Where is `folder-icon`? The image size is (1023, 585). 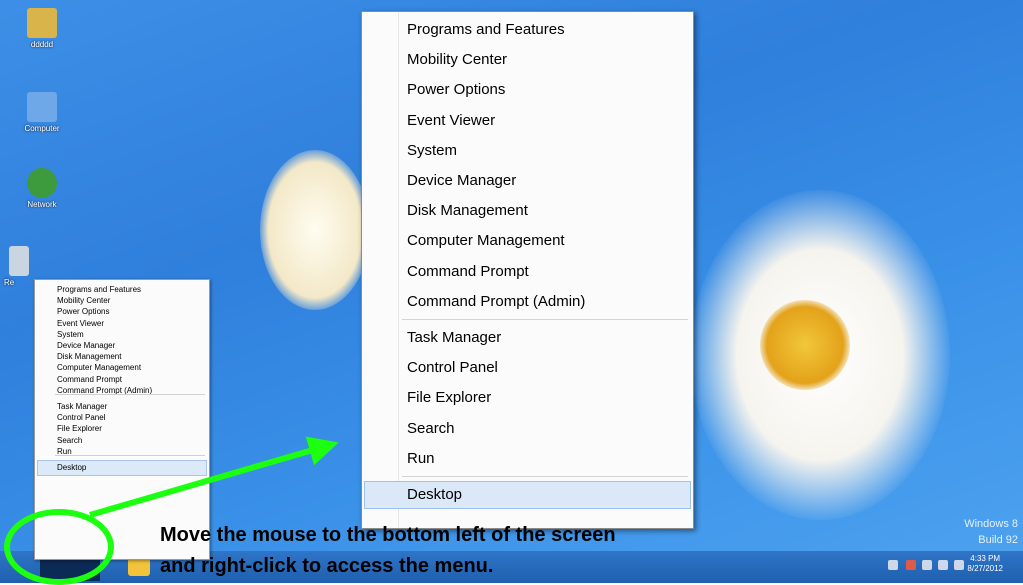
folder-icon is located at coordinates (42, 23).